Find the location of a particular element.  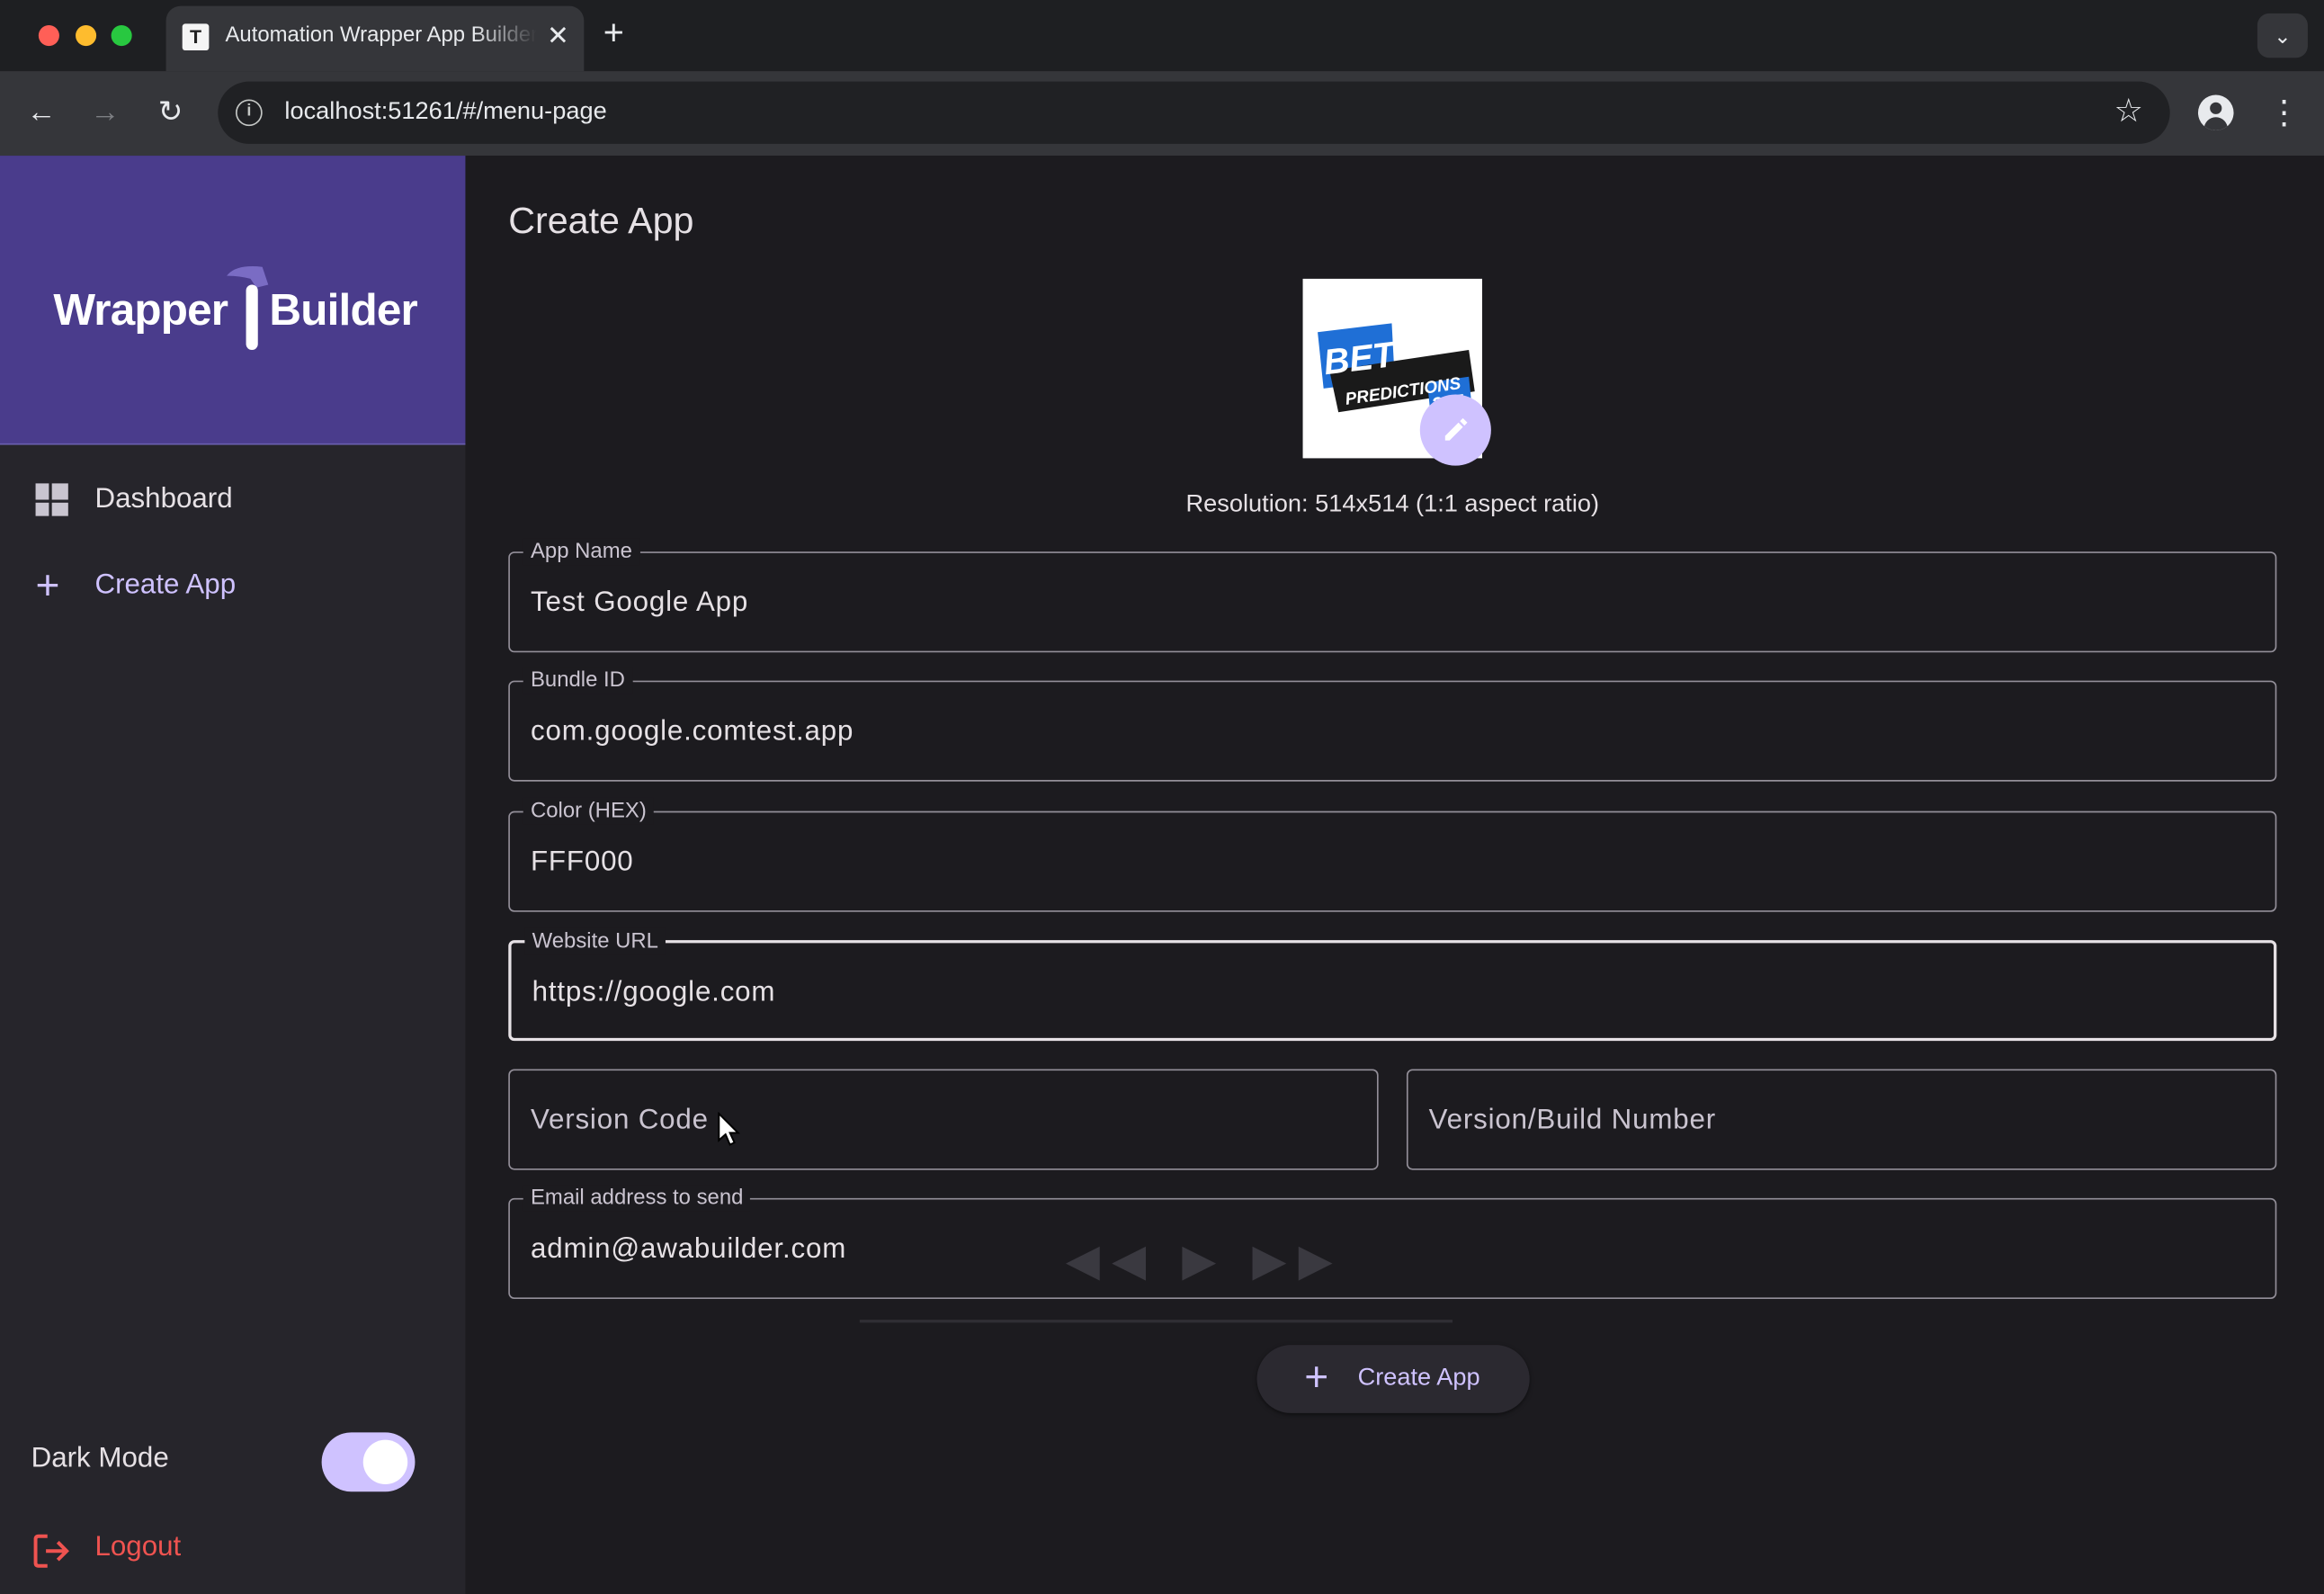

dark-mode-toggle is located at coordinates (368, 1462).